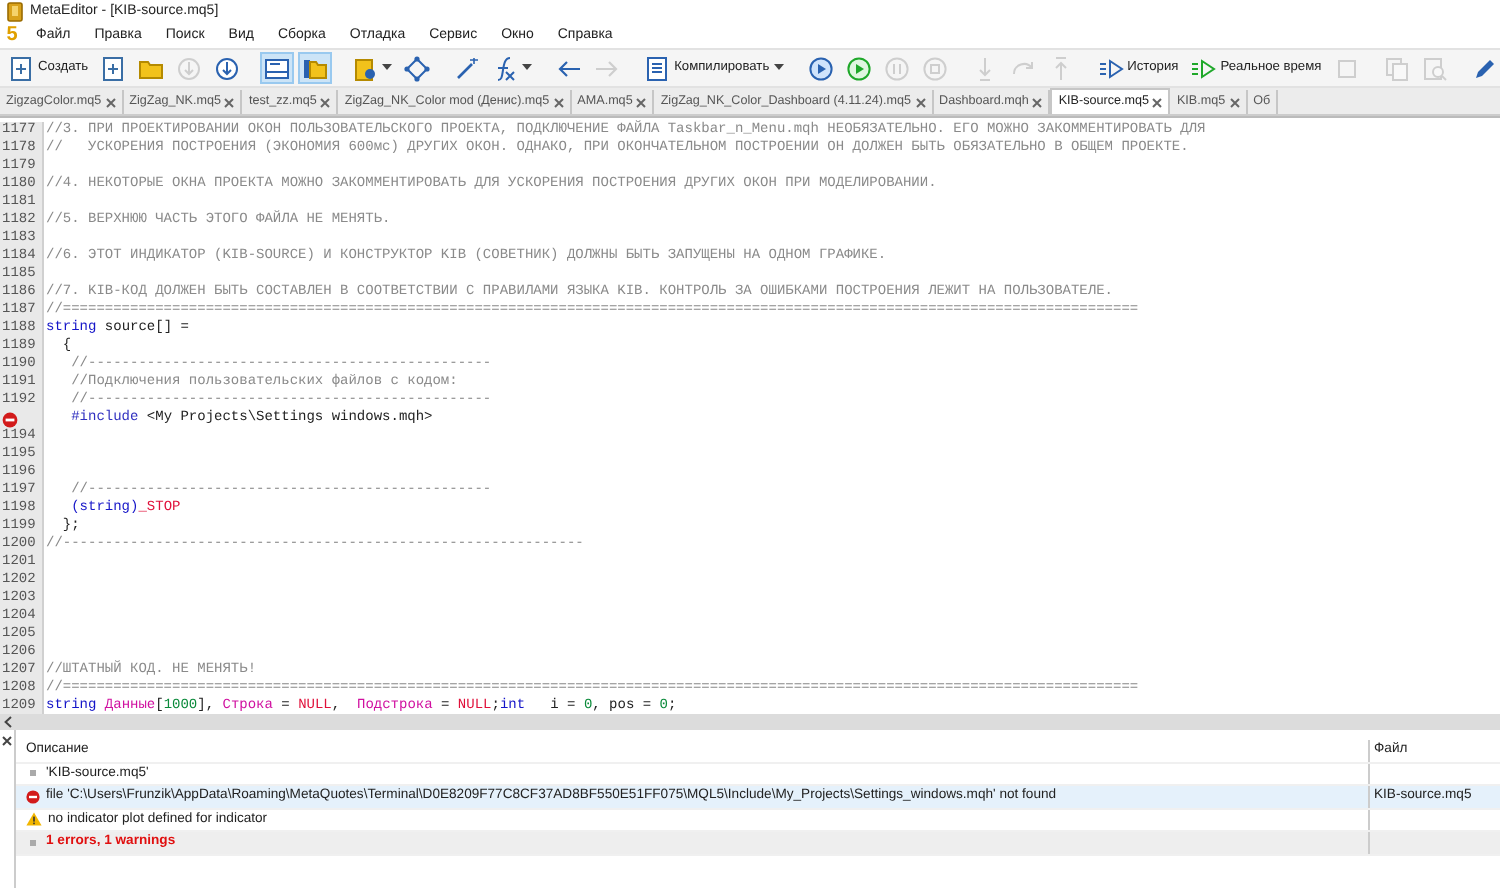  What do you see at coordinates (34, 819) in the screenshot?
I see `warning-icon` at bounding box center [34, 819].